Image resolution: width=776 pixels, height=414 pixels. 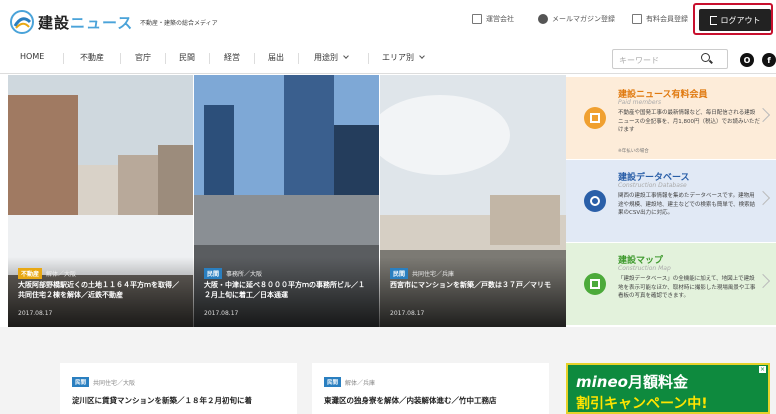 I want to click on logout-button: ログアウト, so click(x=735, y=20).